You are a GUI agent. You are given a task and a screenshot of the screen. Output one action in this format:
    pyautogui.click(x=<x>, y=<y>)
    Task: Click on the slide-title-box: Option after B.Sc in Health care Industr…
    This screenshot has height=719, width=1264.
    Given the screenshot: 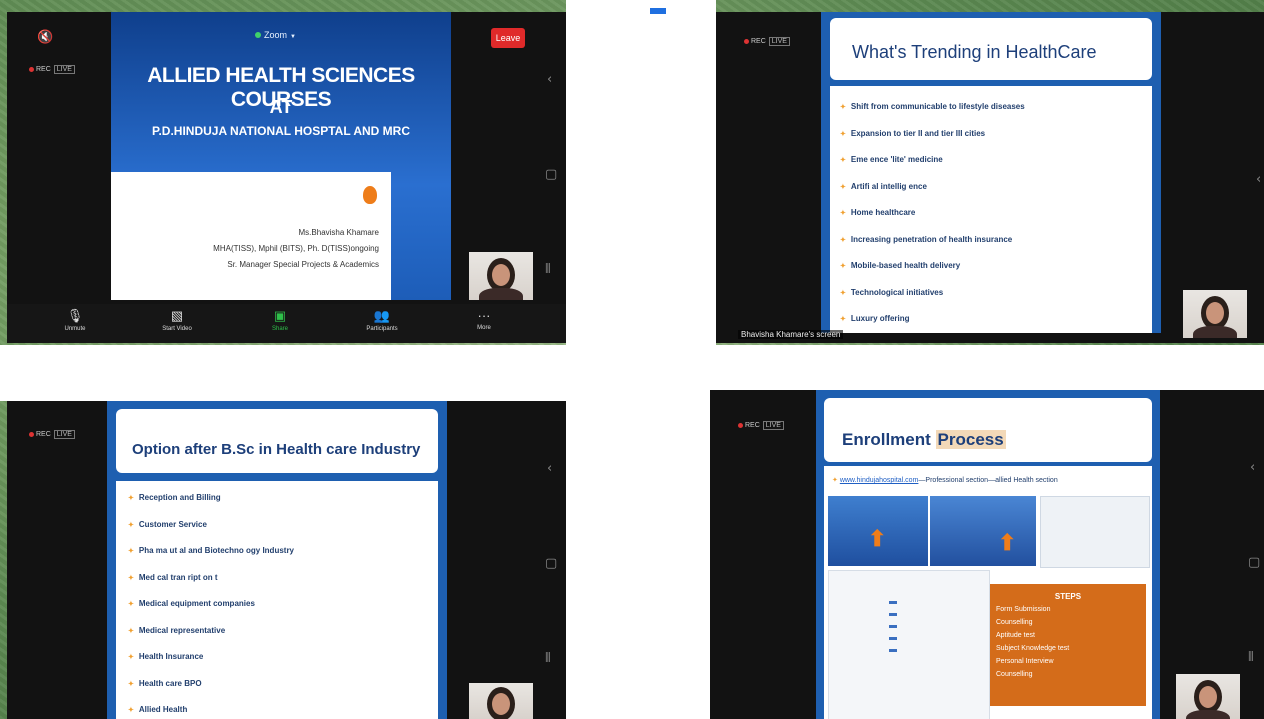 What is the action you would take?
    pyautogui.click(x=277, y=441)
    